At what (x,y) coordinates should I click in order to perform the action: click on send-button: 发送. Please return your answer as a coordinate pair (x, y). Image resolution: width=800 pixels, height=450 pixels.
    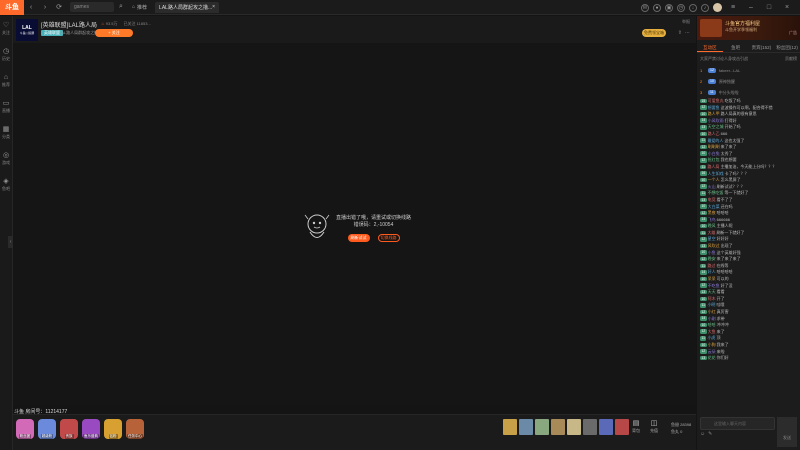
    Looking at the image, I should click on (787, 432).